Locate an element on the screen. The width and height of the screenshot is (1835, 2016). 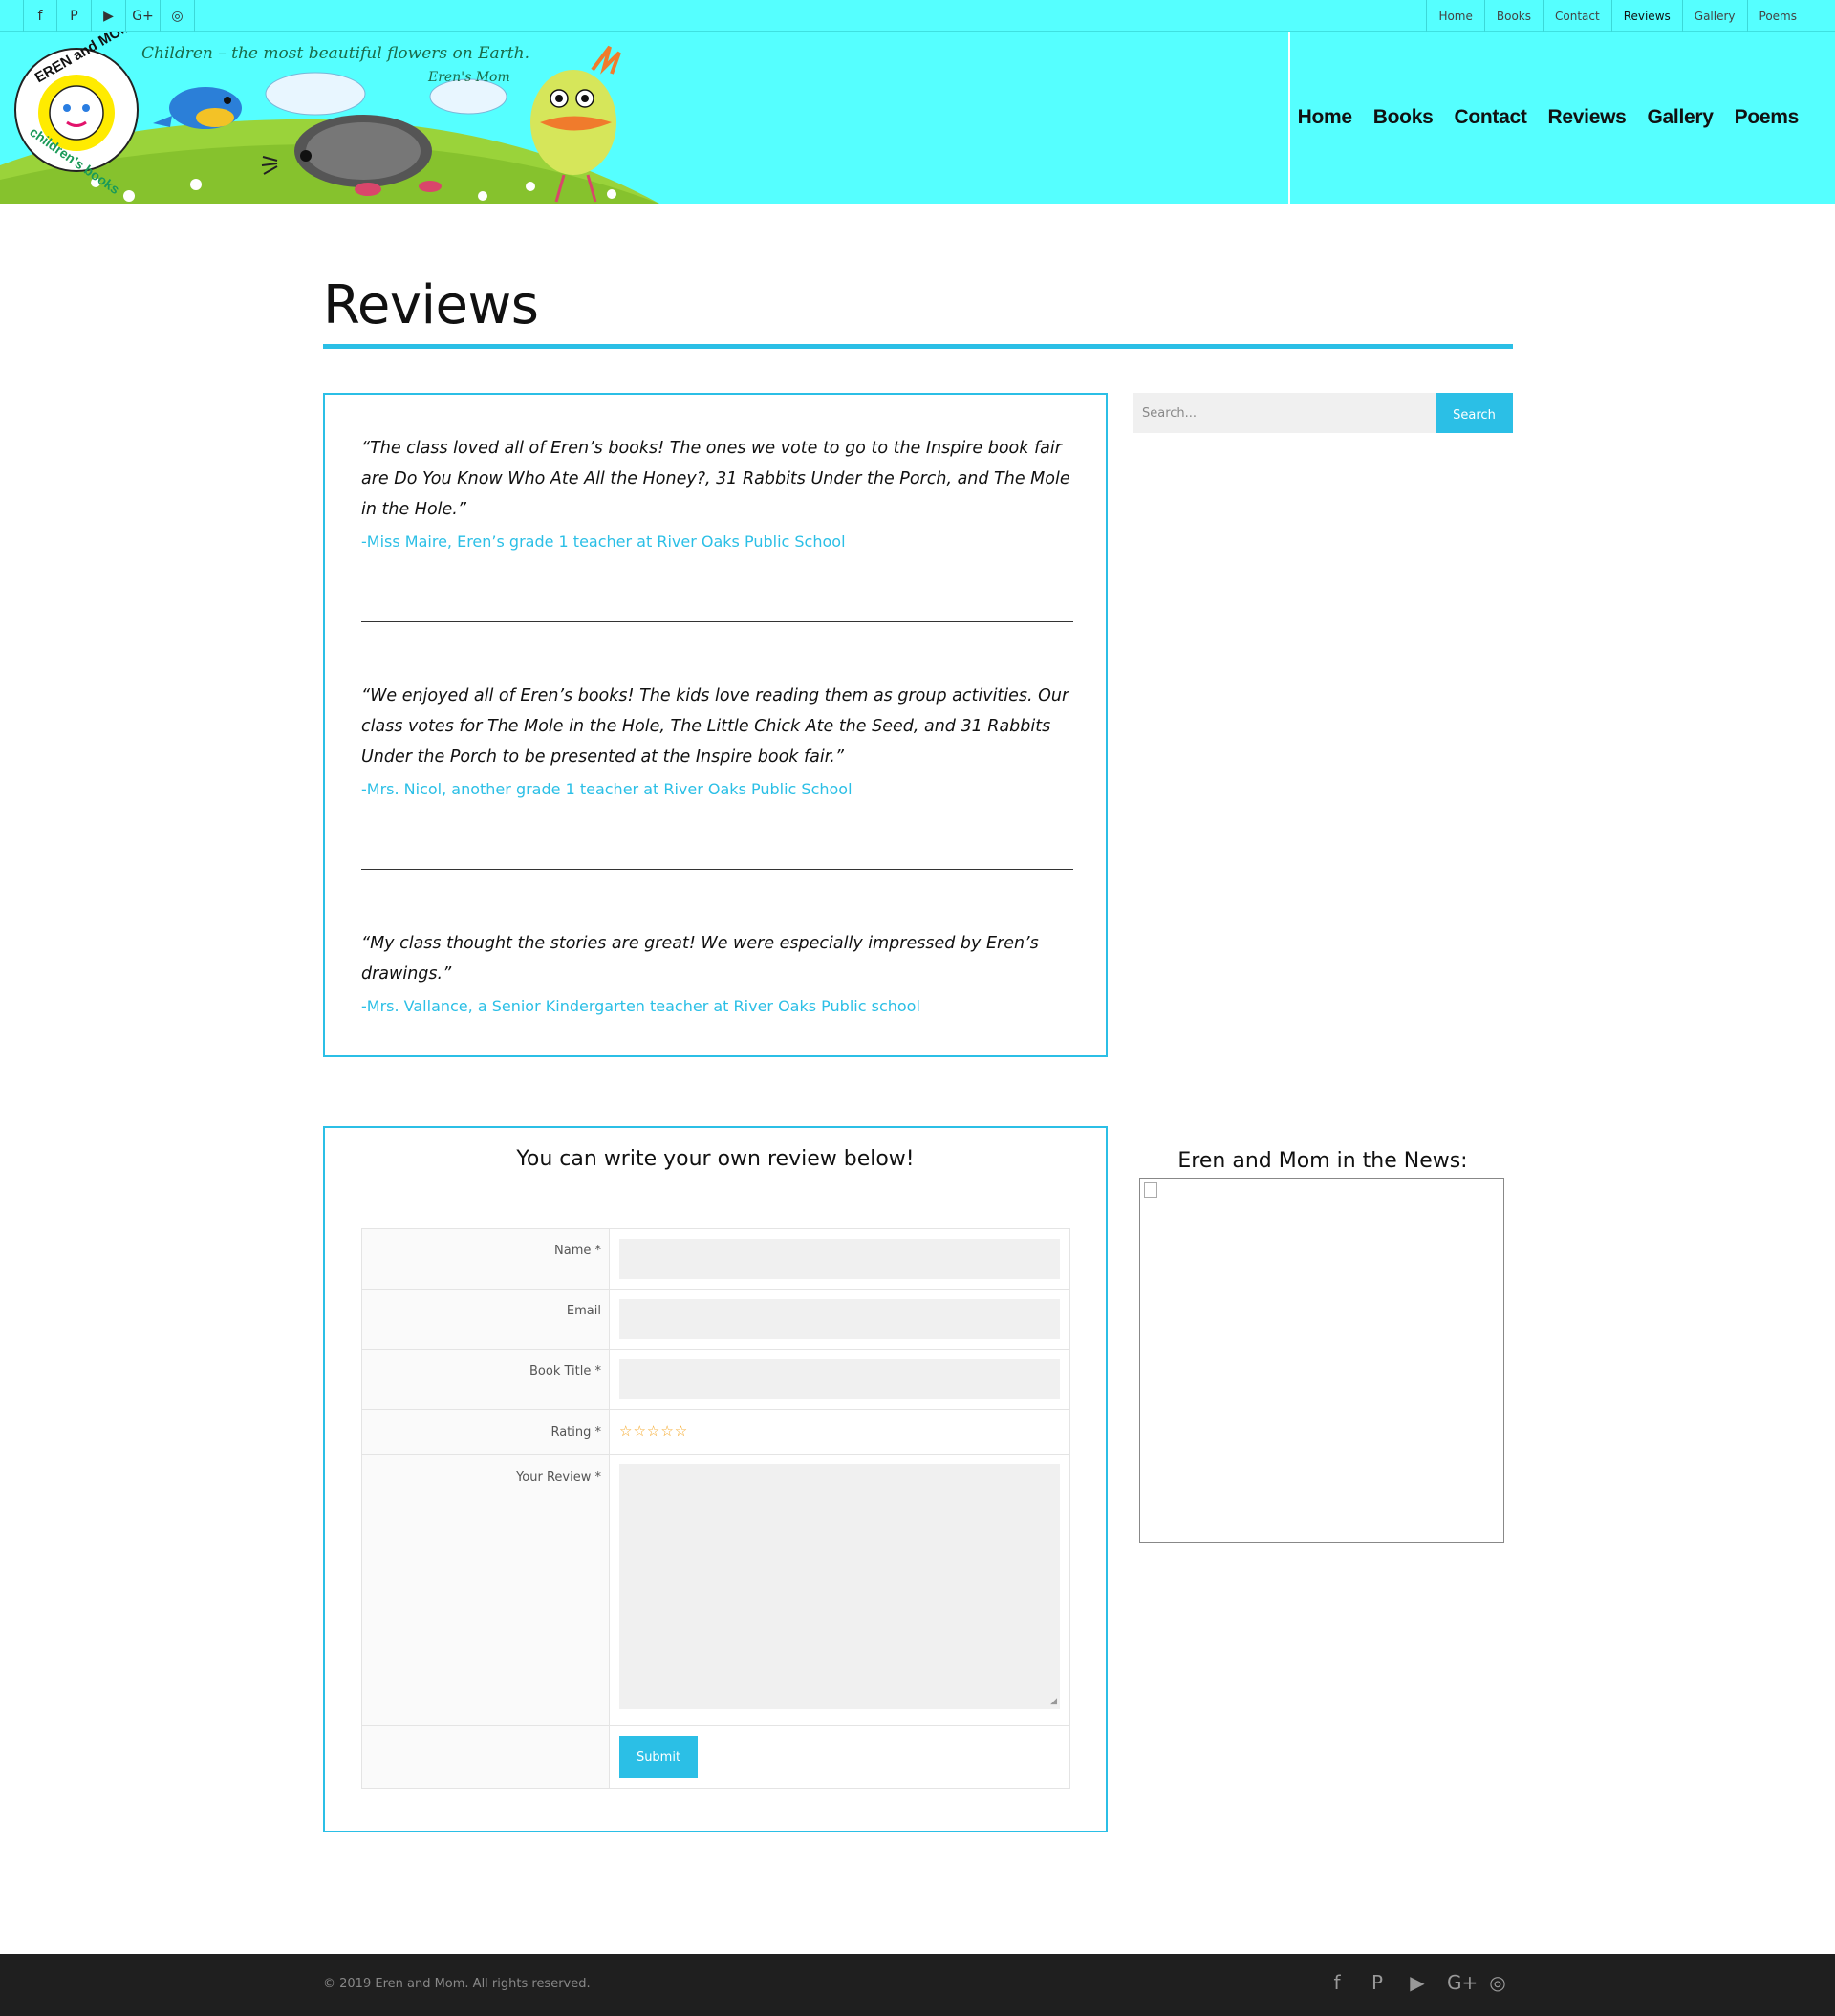
review-label: Your Review * is located at coordinates (486, 1590).